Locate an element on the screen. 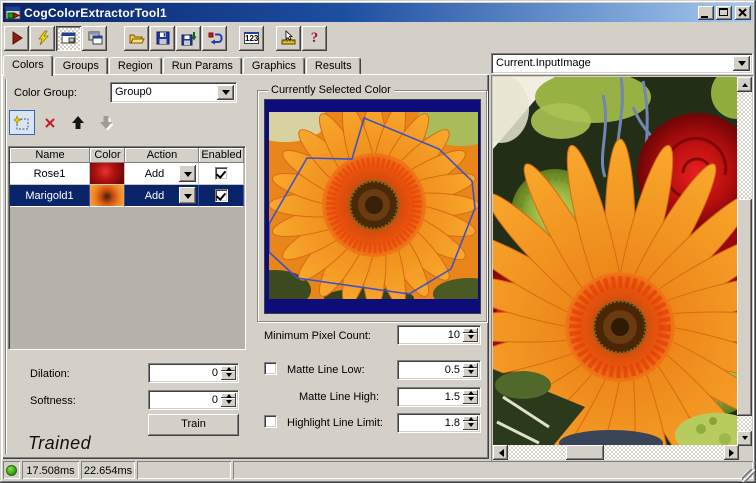 The image size is (756, 483). tab-colors: Colors is located at coordinates (28, 65).